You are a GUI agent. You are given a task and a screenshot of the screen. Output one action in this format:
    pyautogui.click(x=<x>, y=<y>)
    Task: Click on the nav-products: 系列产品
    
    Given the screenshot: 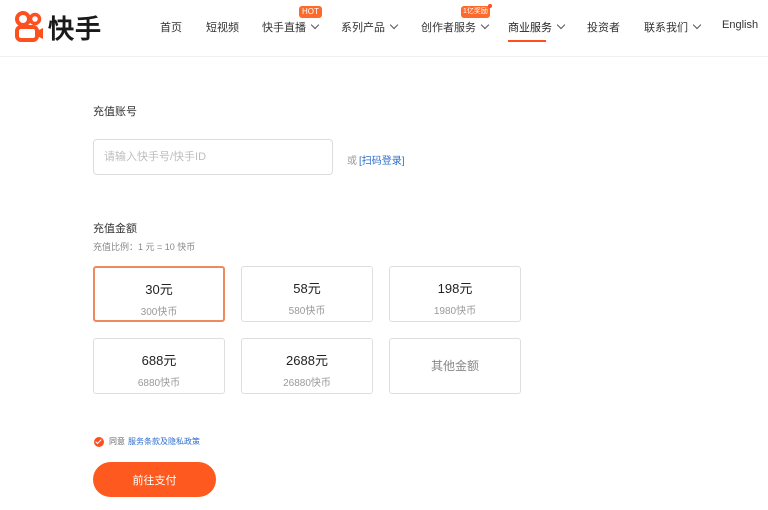 What is the action you would take?
    pyautogui.click(x=370, y=27)
    